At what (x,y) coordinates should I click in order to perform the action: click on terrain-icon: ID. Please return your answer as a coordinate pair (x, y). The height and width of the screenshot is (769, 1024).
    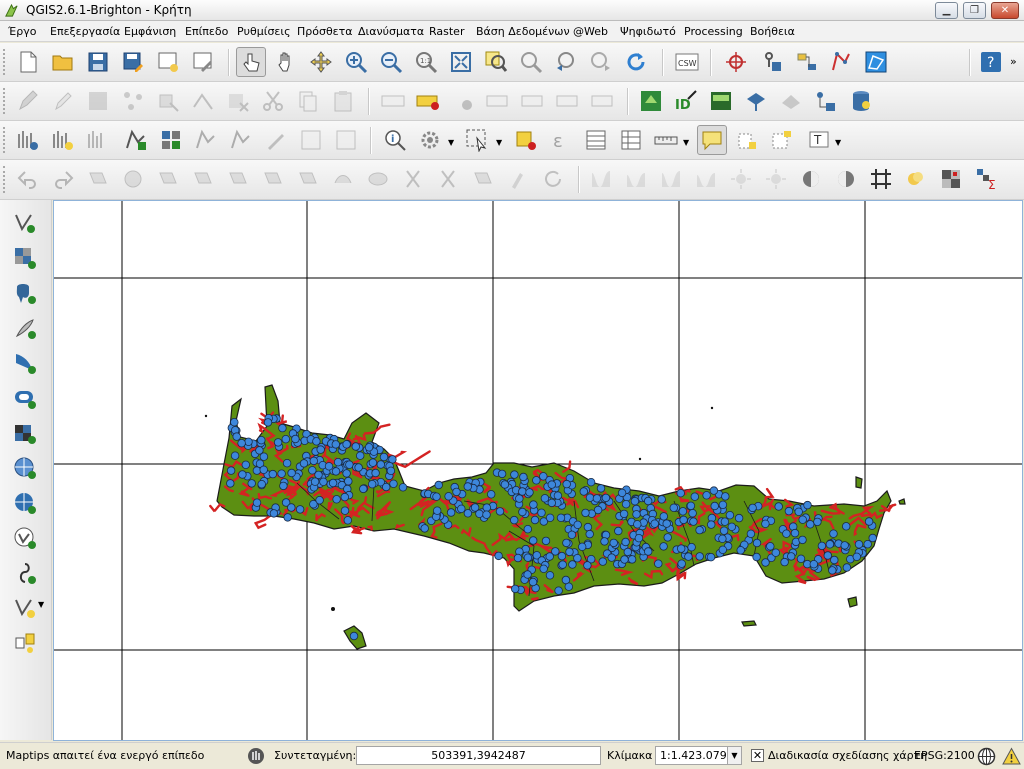
    Looking at the image, I should click on (686, 101).